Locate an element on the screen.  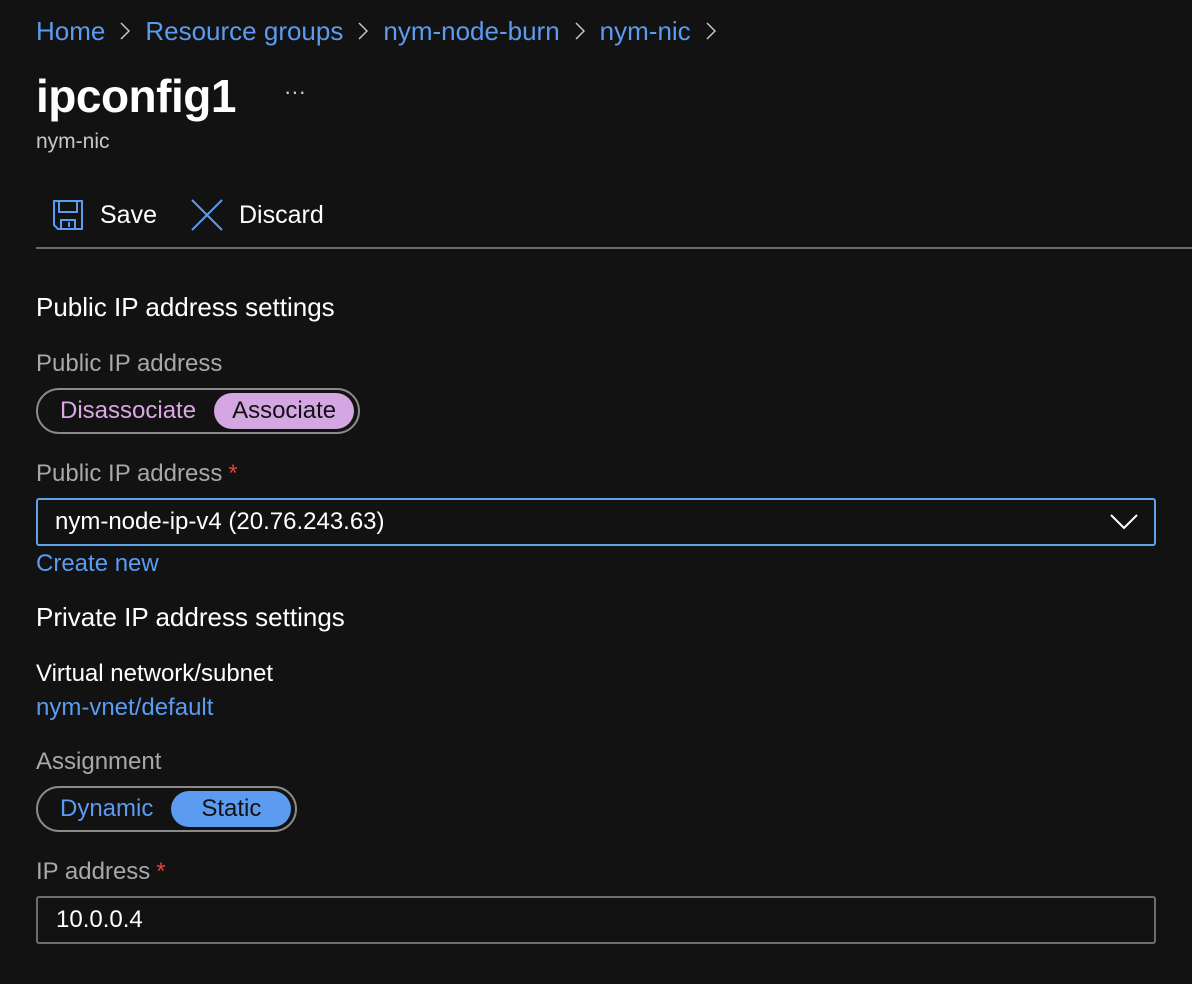
close-icon is located at coordinates (207, 215).